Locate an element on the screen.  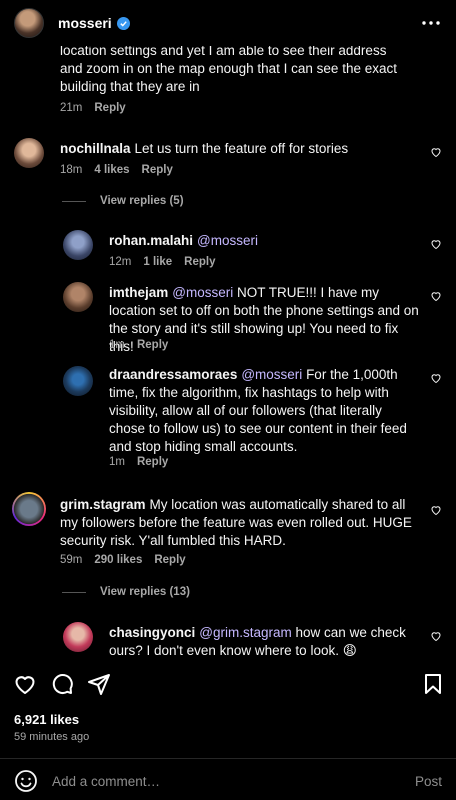
share-icon is located at coordinates (99, 684).